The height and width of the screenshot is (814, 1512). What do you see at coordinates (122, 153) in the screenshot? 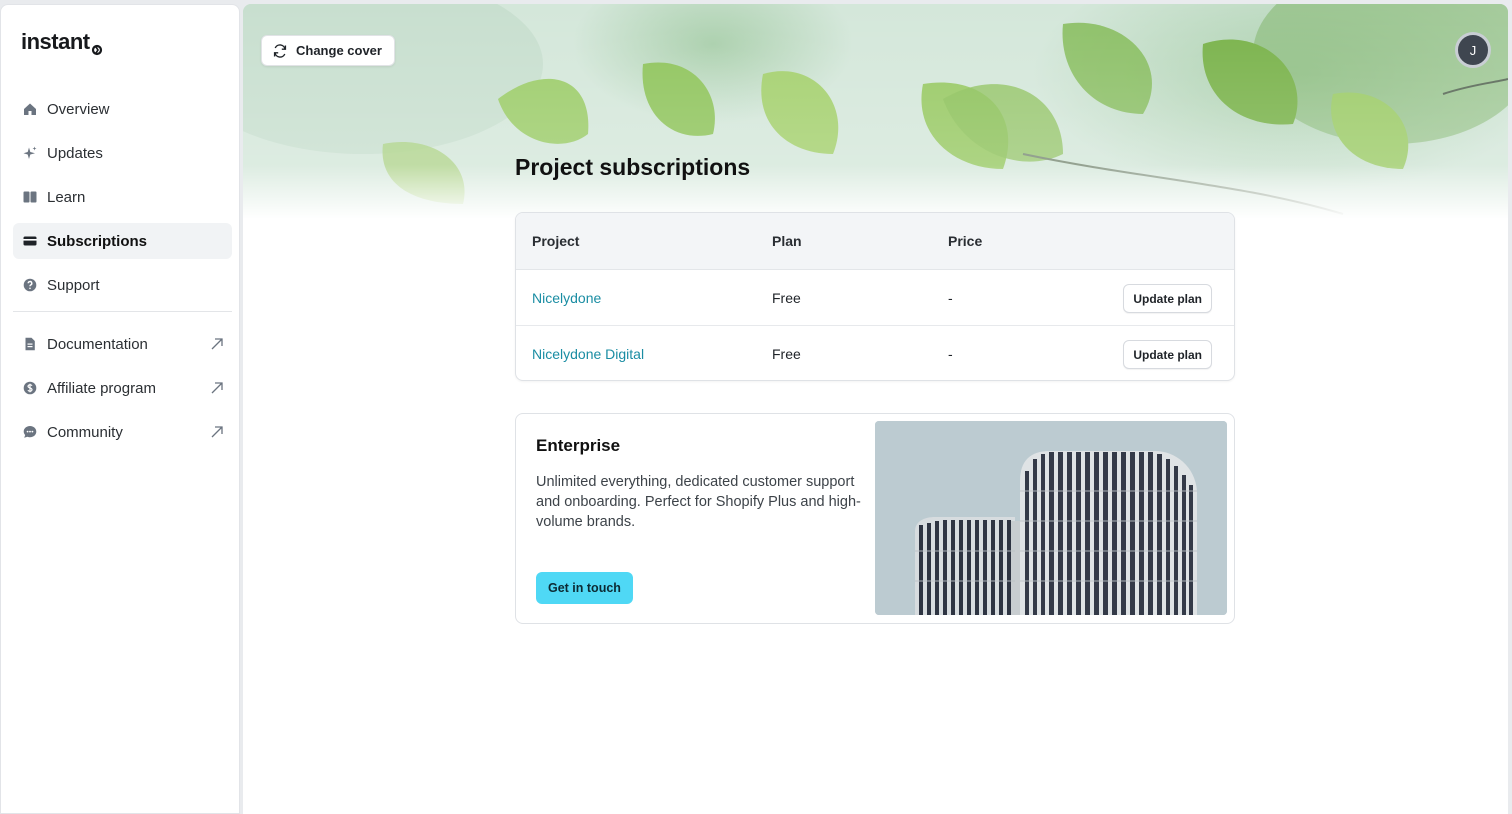
I see `sidebar-item-updates: Updates` at bounding box center [122, 153].